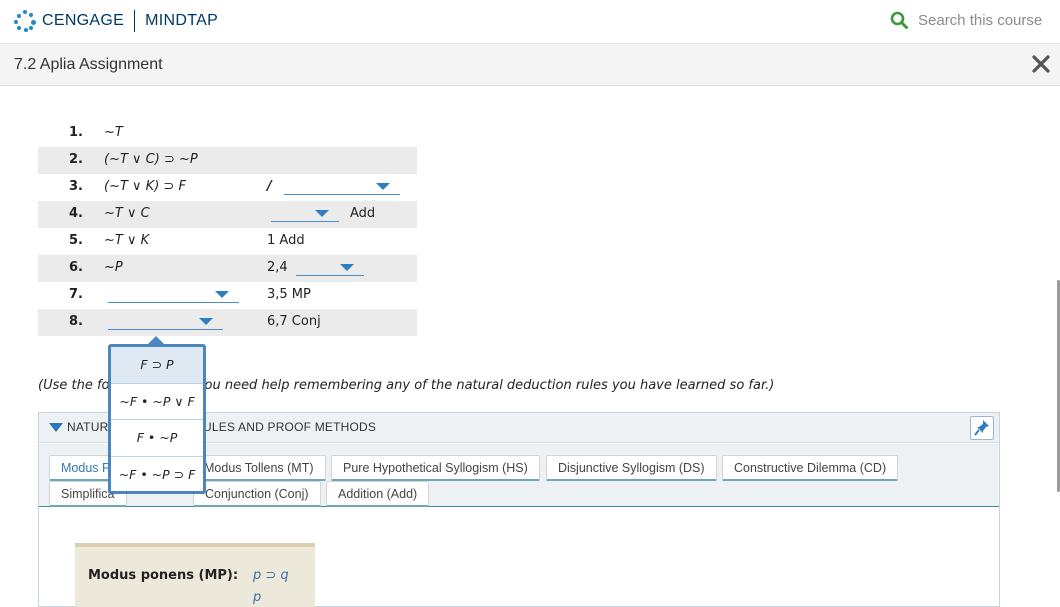 Image resolution: width=1060 pixels, height=607 pixels. Describe the element at coordinates (227, 241) in the screenshot. I see `proof-row: 5. ~T ∨ K 1 Add` at that location.